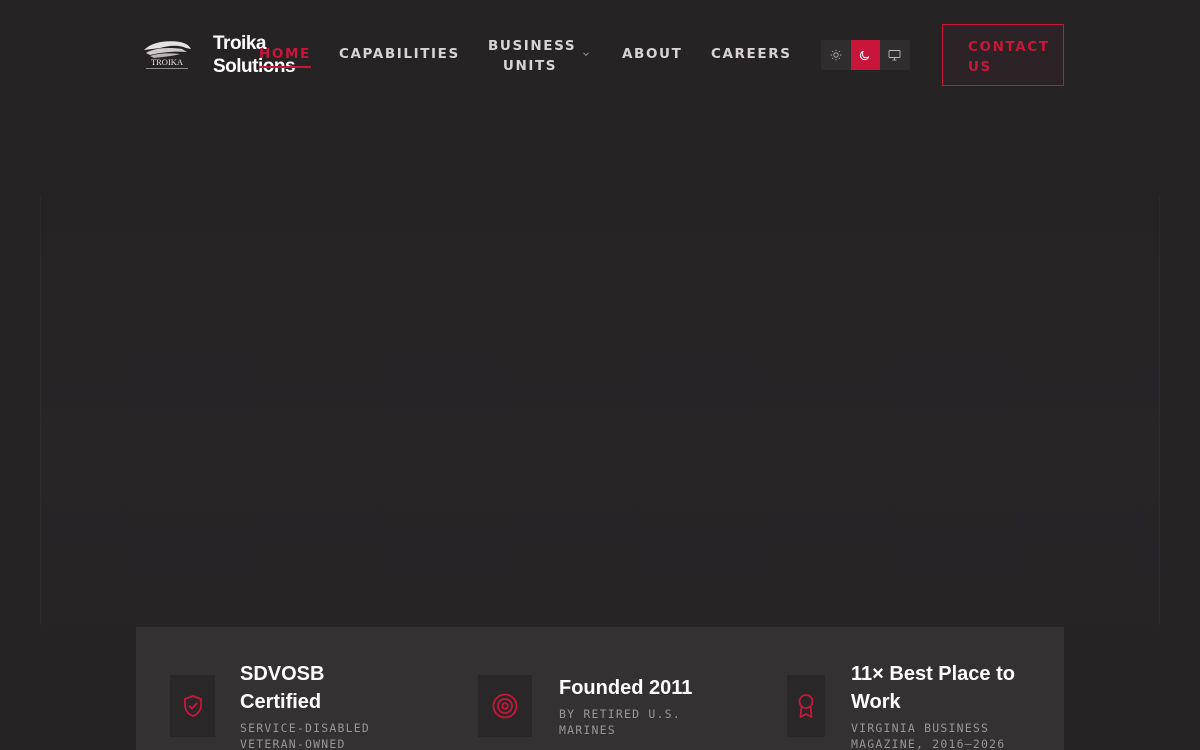 The width and height of the screenshot is (1200, 750). Describe the element at coordinates (751, 54) in the screenshot. I see `nav-careers: CAREERS` at that location.